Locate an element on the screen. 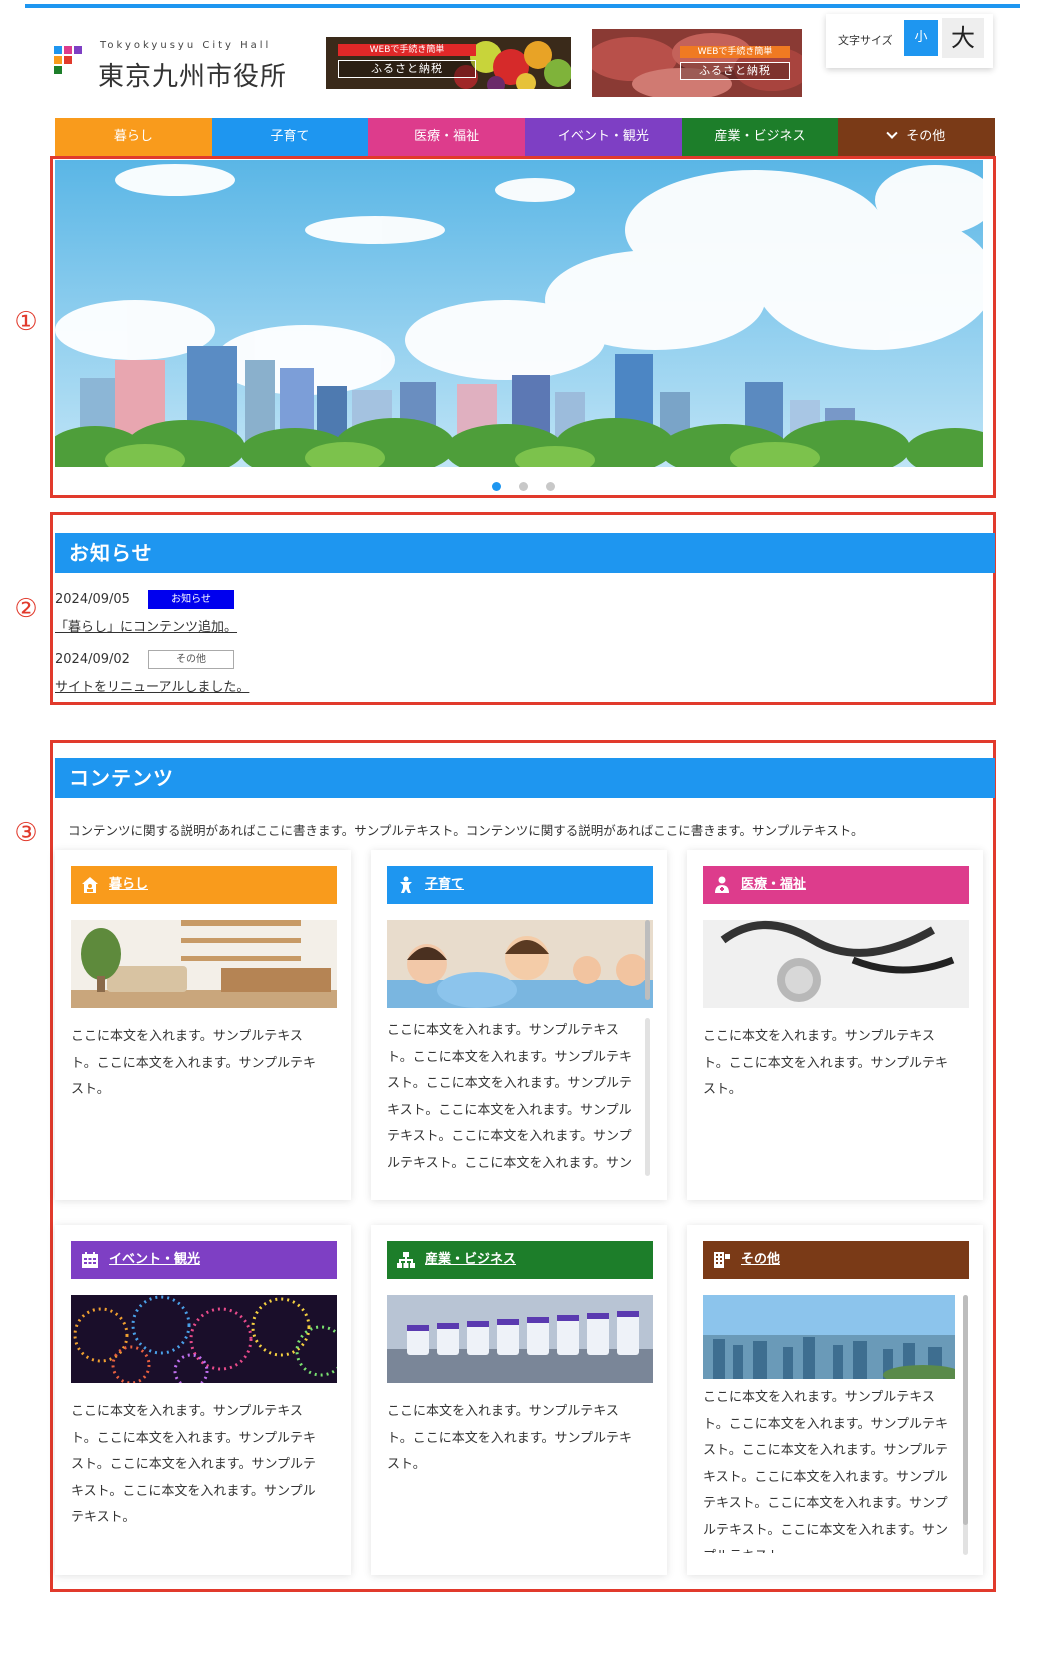 The height and width of the screenshot is (1662, 1050). nav-item-kurashi: 暮らし is located at coordinates (133, 137).